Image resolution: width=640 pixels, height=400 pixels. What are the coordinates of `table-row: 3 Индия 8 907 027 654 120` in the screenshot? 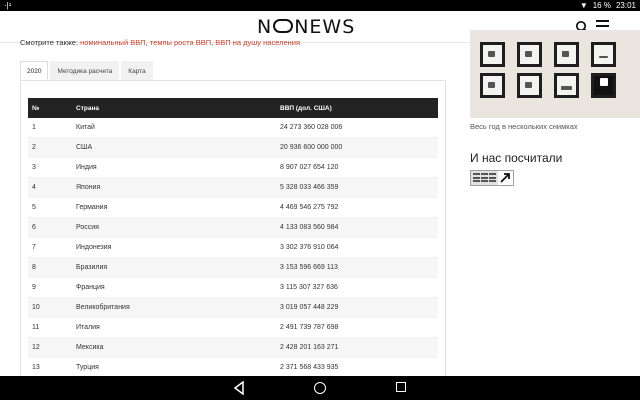 It's located at (233, 168).